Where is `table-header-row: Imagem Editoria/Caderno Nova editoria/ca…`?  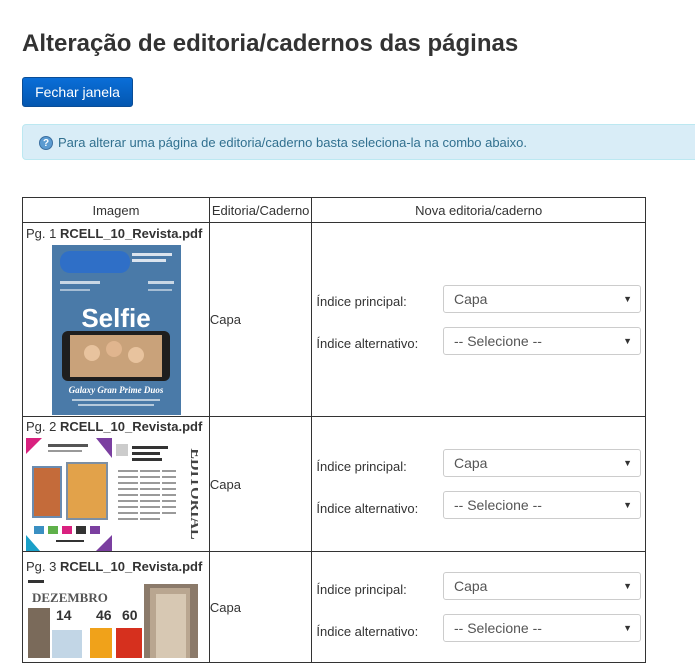 table-header-row: Imagem Editoria/Caderno Nova editoria/ca… is located at coordinates (334, 210).